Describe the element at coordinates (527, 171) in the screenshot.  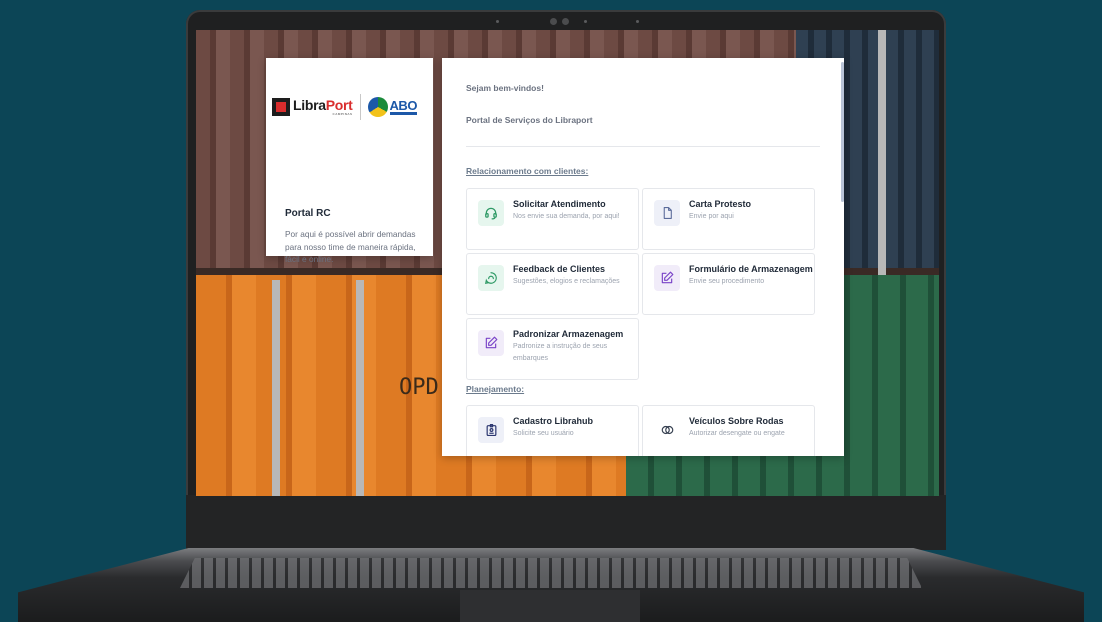
I see `section-title-relacionamento: Relacionamento com clientes:` at that location.